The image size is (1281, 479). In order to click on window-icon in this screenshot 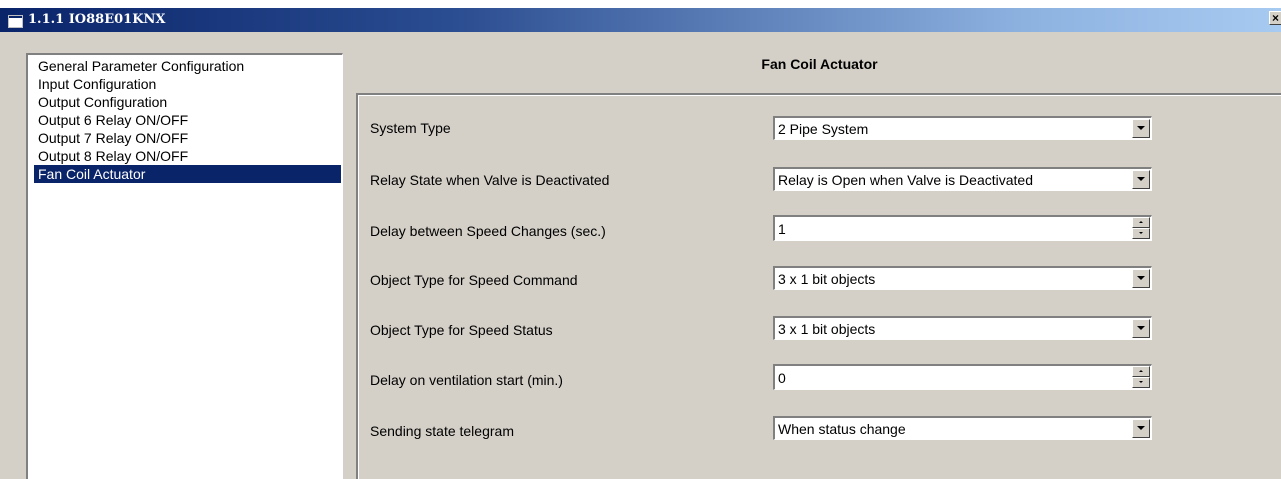, I will do `click(15, 21)`.